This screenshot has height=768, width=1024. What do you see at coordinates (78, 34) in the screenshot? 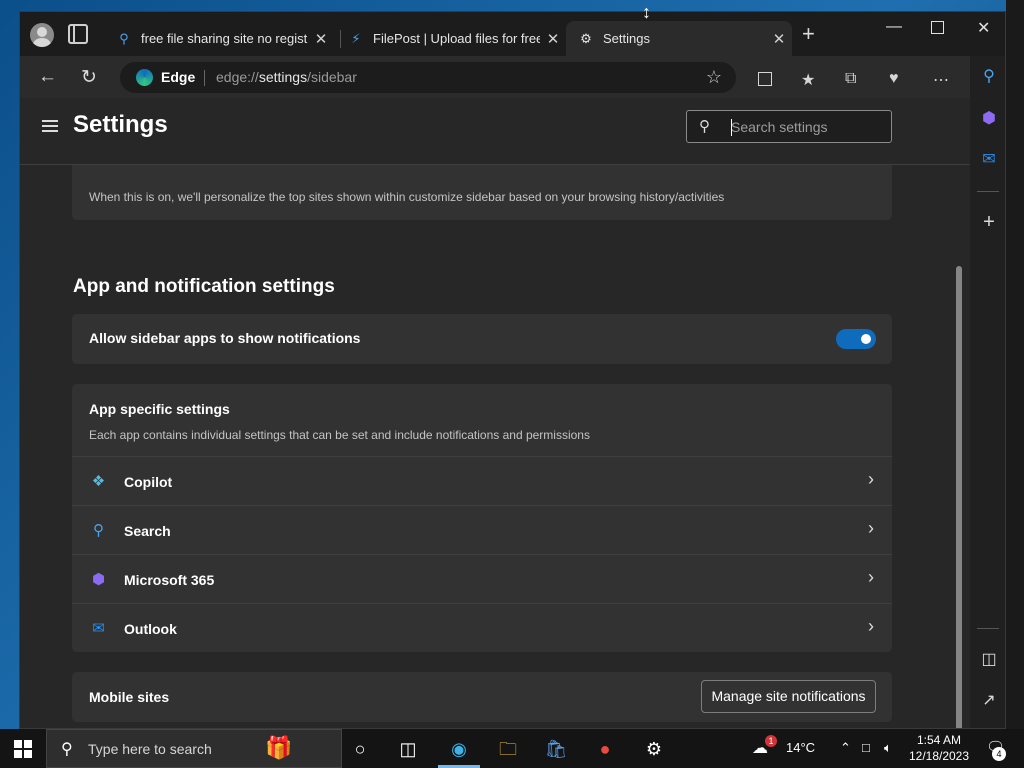
I see `tab-actions-icon` at bounding box center [78, 34].